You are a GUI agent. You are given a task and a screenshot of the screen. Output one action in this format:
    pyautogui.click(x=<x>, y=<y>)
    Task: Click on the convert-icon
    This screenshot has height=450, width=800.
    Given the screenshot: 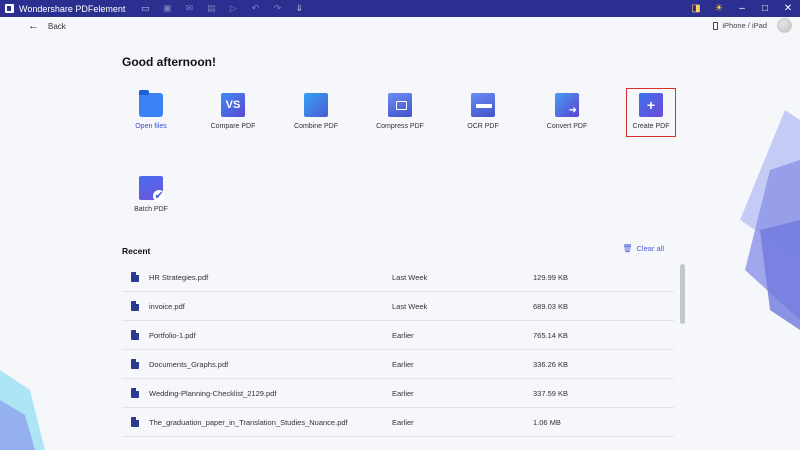 What is the action you would take?
    pyautogui.click(x=567, y=105)
    